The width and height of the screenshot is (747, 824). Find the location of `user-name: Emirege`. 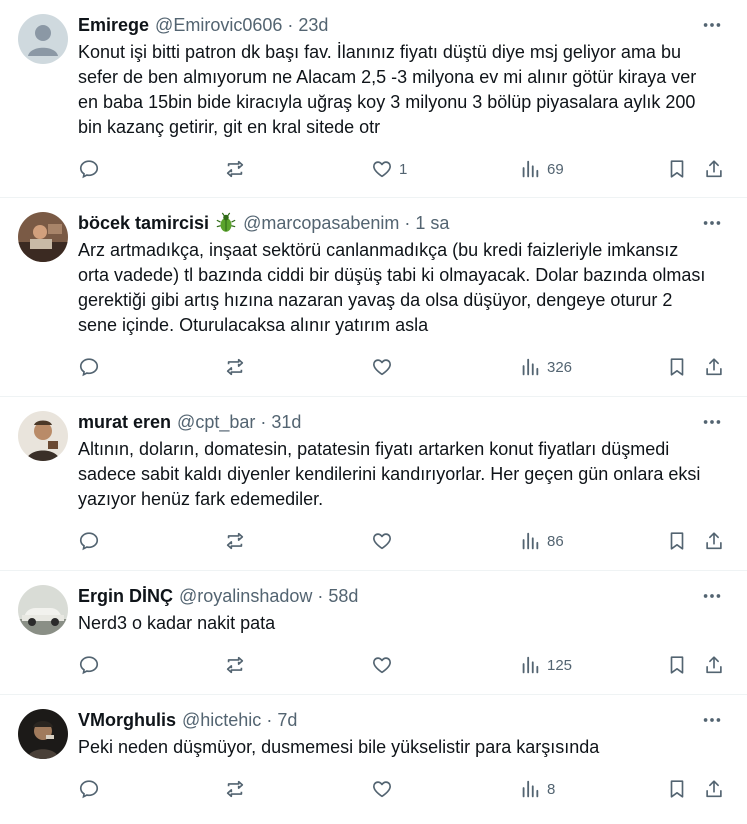

user-name: Emirege is located at coordinates (113, 25).